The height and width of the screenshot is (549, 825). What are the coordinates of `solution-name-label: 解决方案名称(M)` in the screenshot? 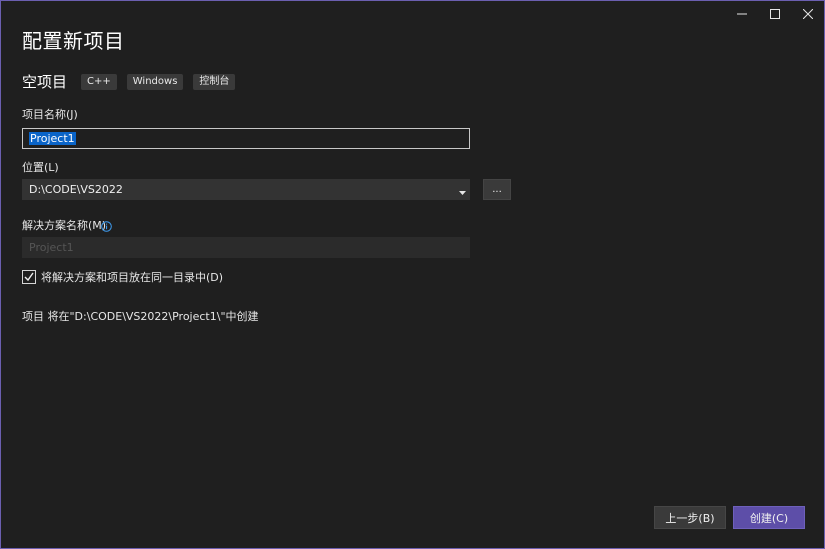 It's located at (64, 225).